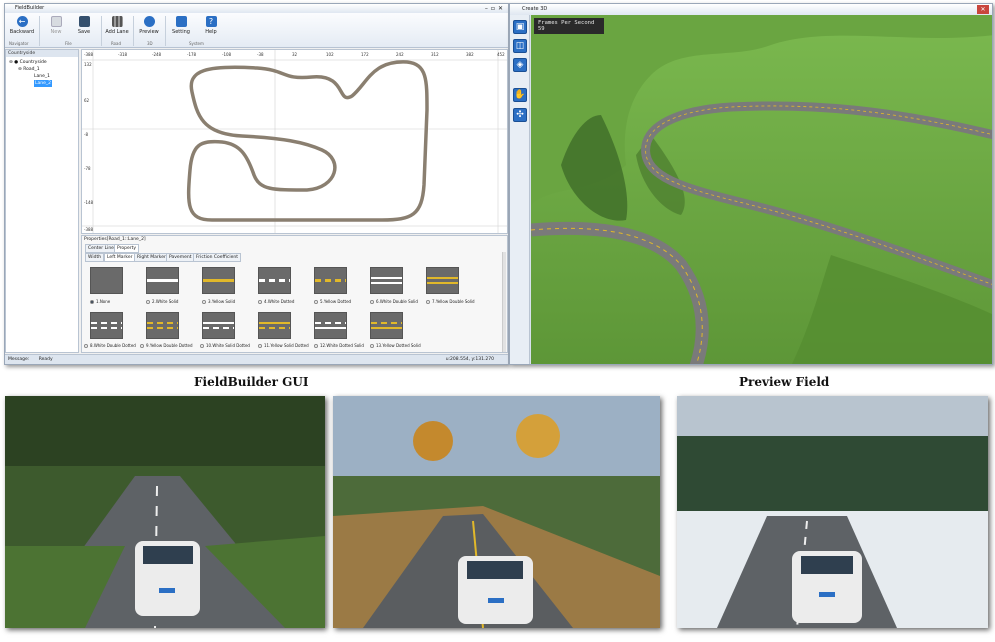 This screenshot has height=642, width=995. I want to click on x-tick: 172, so click(365, 54).